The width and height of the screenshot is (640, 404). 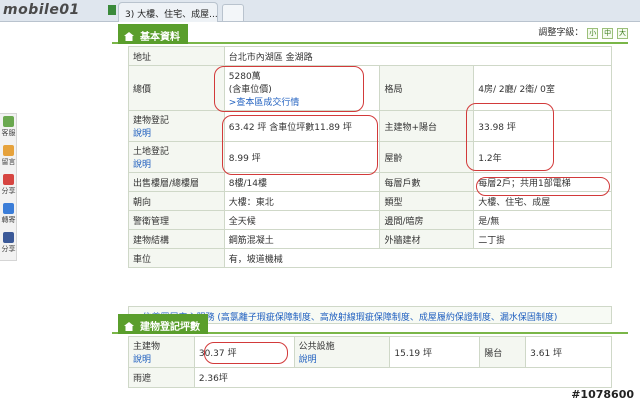 What do you see at coordinates (41, 10) in the screenshot?
I see `site-logo: mobile01` at bounding box center [41, 10].